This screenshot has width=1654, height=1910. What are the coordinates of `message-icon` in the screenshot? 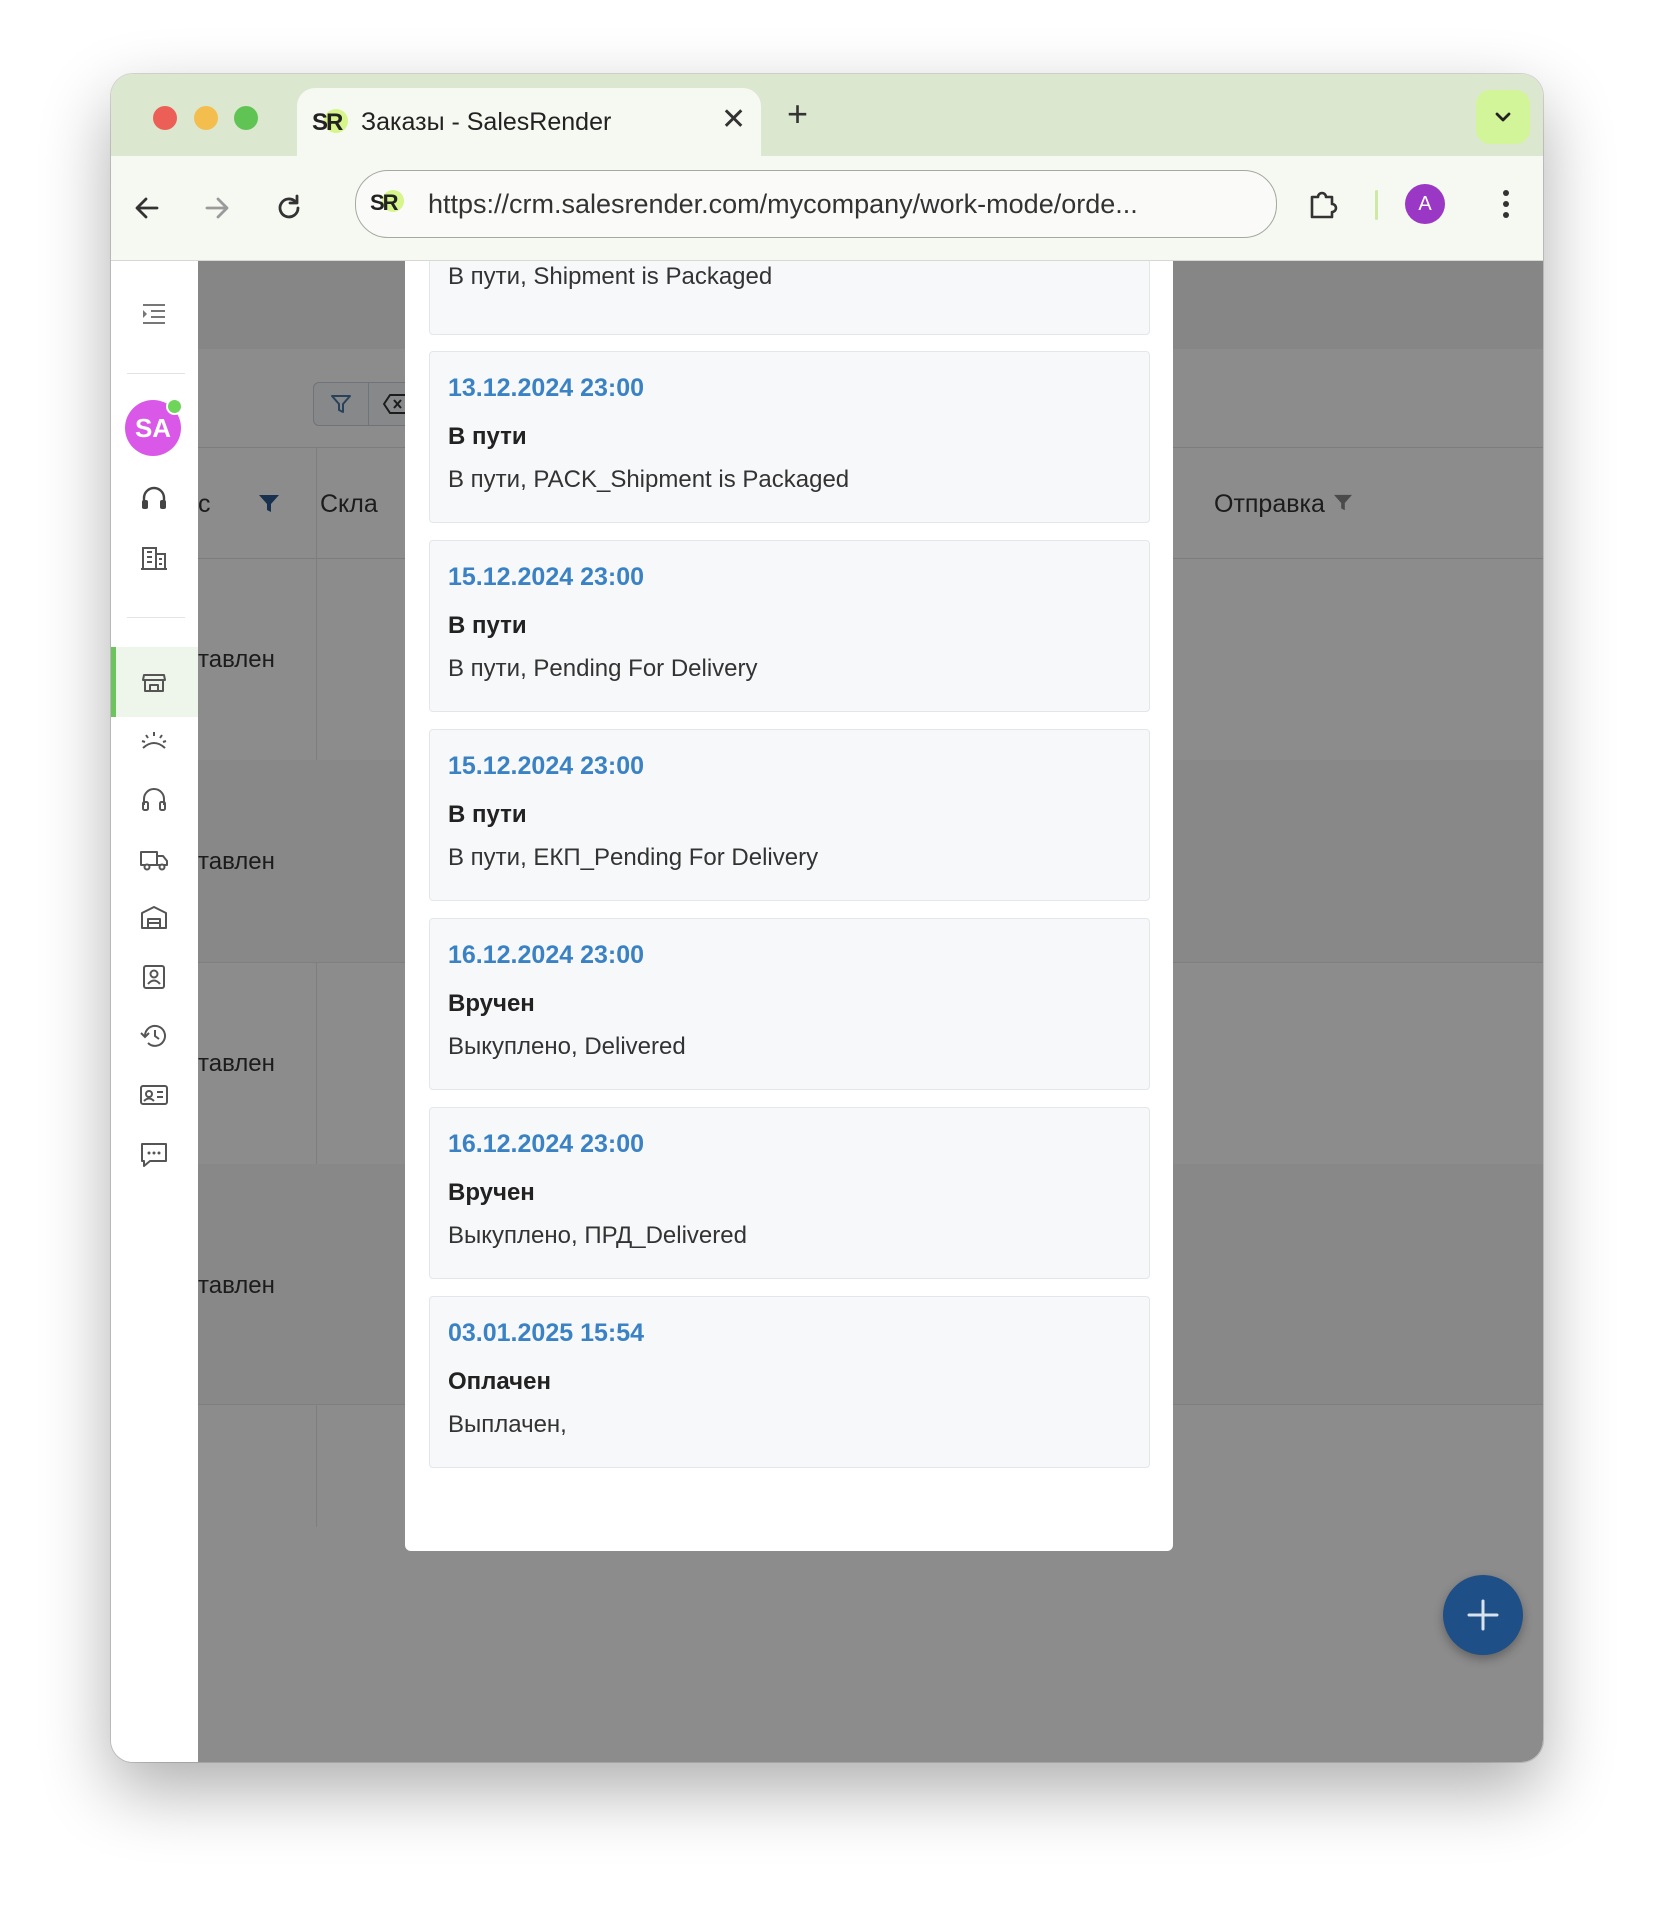 It's located at (154, 1155).